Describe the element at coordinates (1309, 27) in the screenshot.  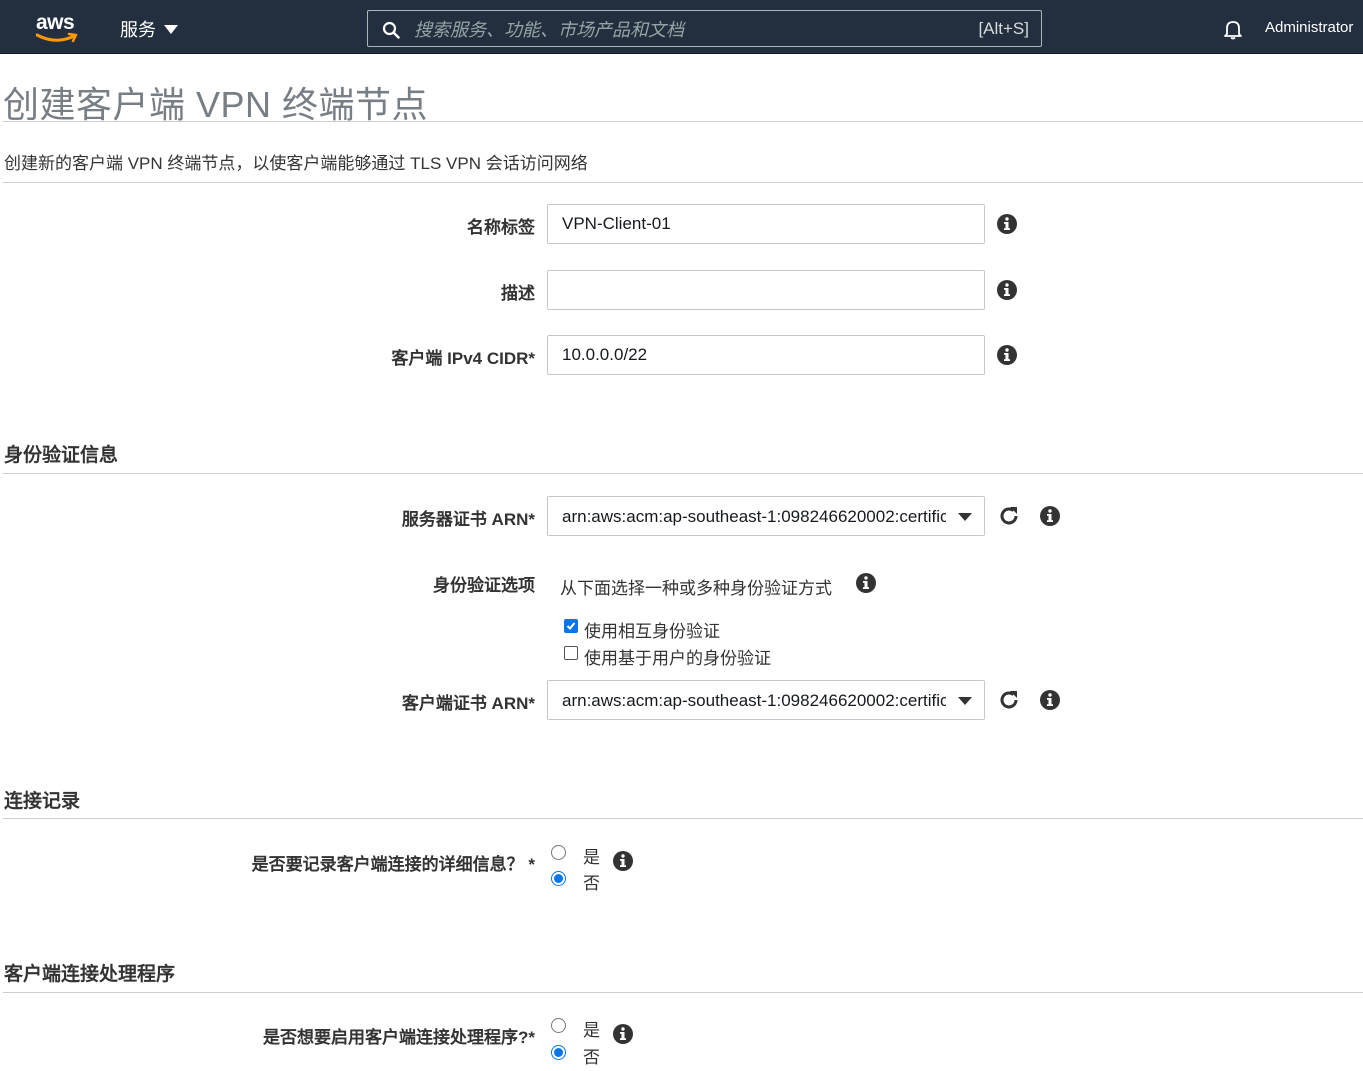
I see `account-menu-button: Administrator` at that location.